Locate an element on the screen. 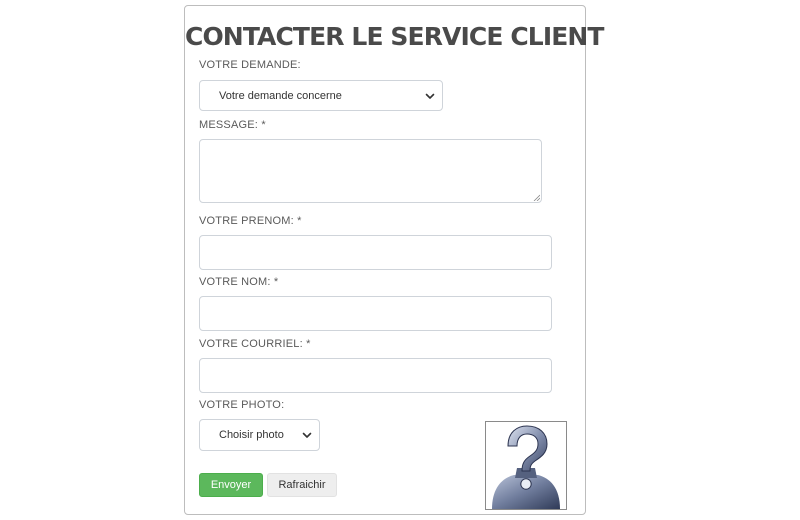 The height and width of the screenshot is (520, 800). firstname-label: VOTRE PRENOM: * is located at coordinates (250, 221).